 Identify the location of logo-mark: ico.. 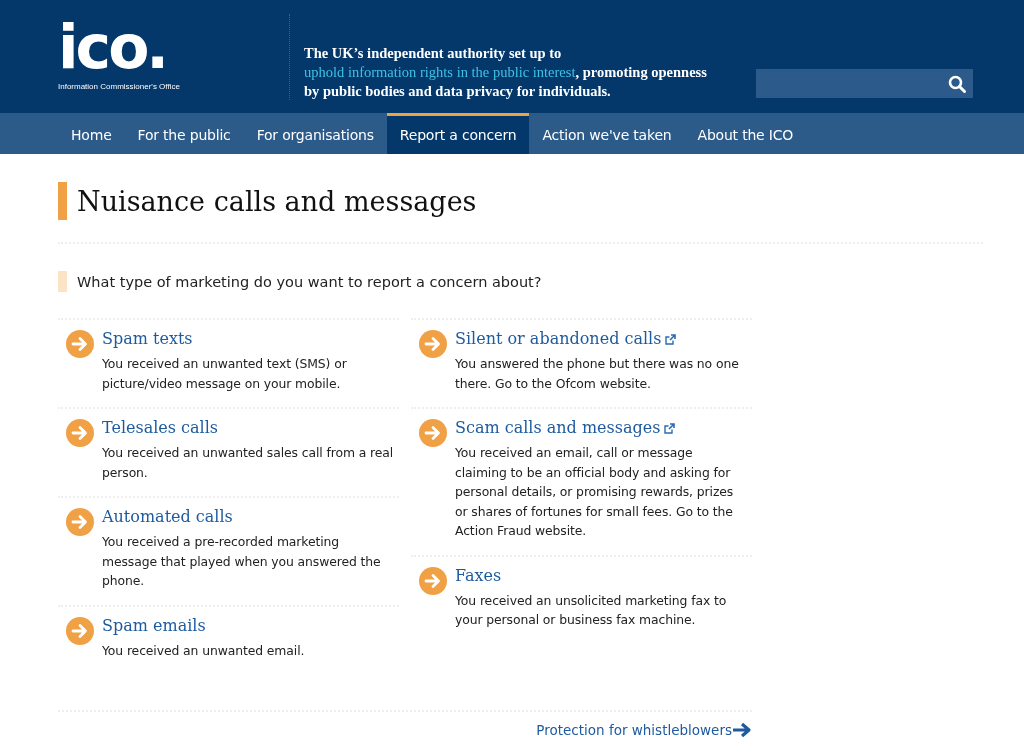
(112, 47).